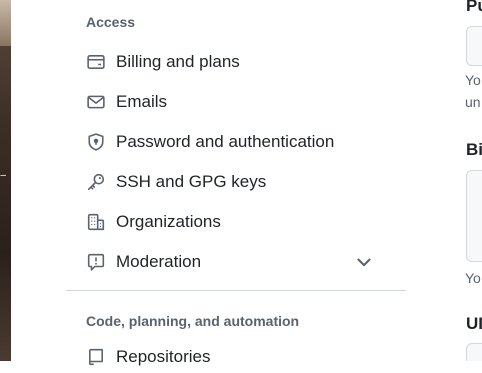  I want to click on sidebar-item-repositories: Repositories, so click(236, 357).